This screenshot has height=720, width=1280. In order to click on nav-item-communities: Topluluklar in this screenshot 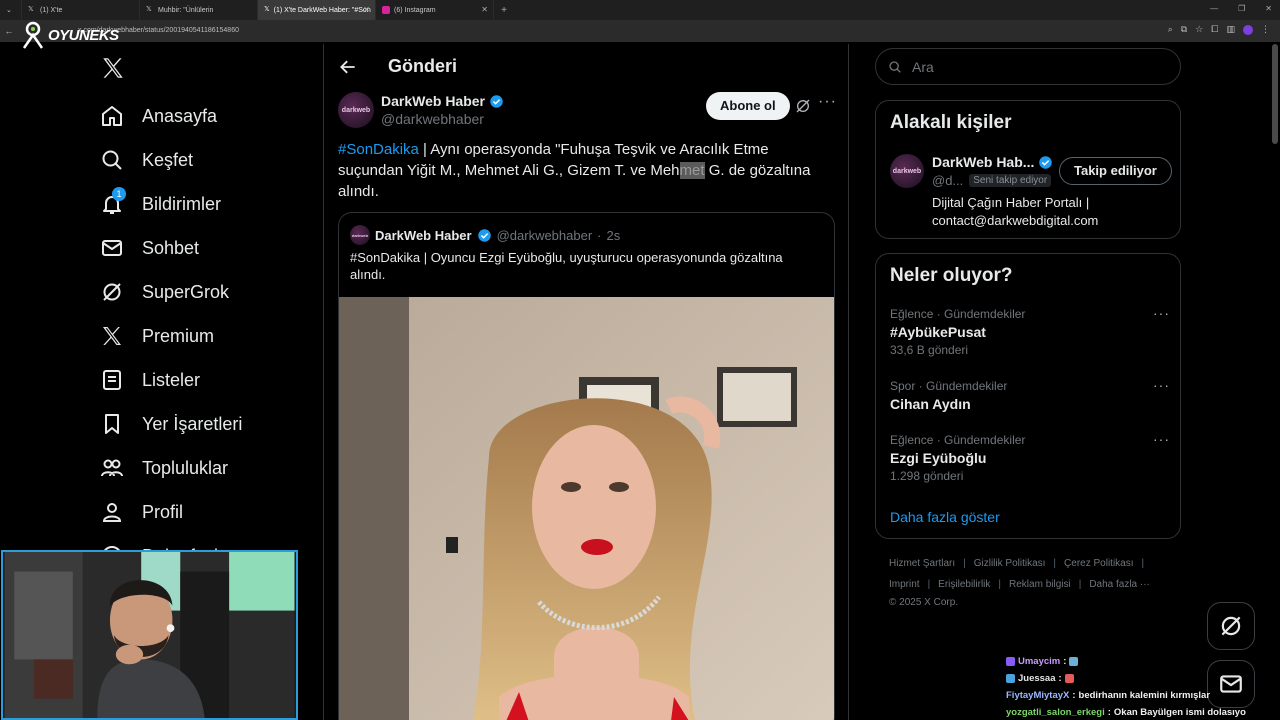, I will do `click(164, 468)`.